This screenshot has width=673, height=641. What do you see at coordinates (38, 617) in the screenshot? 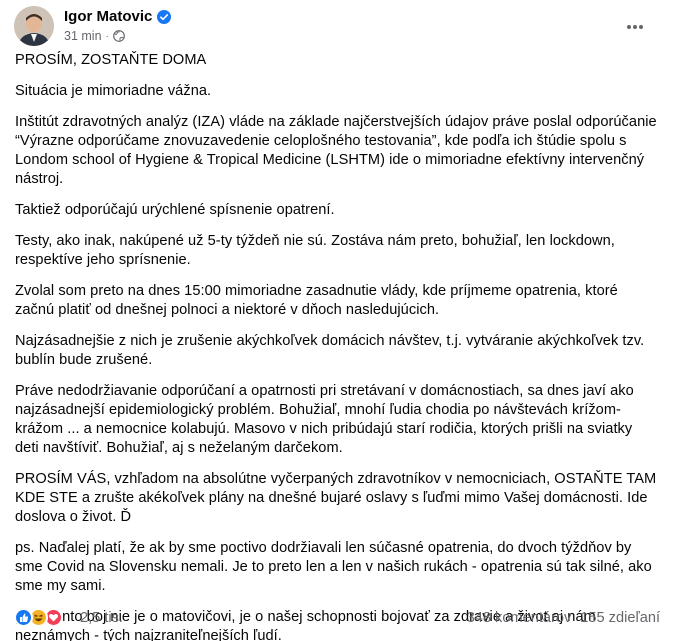
I see `reactions-summary` at bounding box center [38, 617].